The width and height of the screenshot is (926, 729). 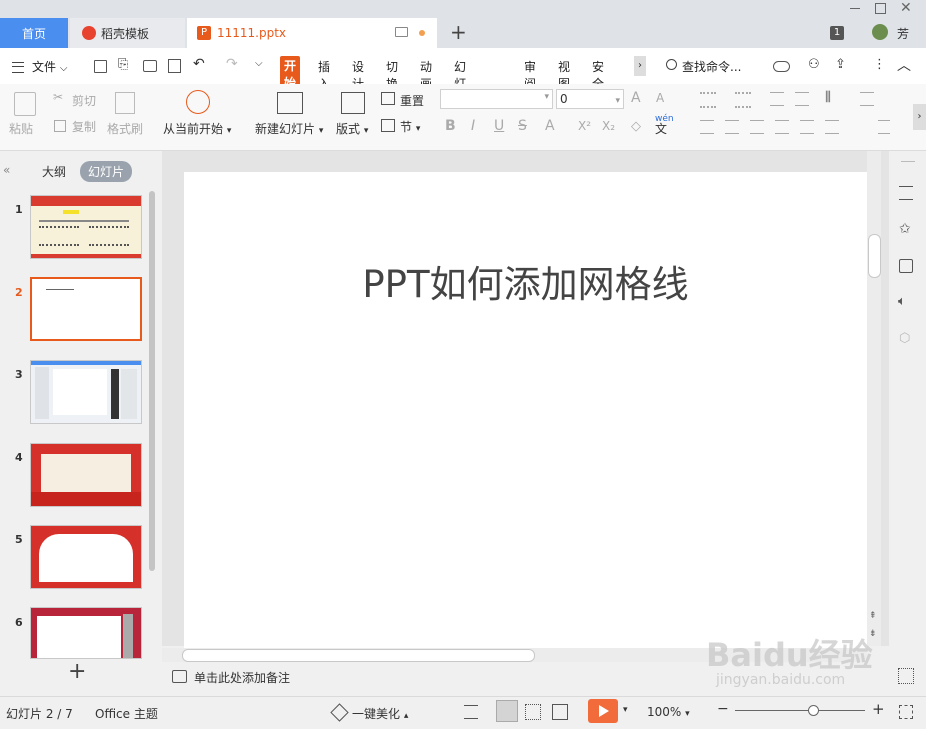 What do you see at coordinates (777, 99) in the screenshot?
I see `decrease-indent-icon` at bounding box center [777, 99].